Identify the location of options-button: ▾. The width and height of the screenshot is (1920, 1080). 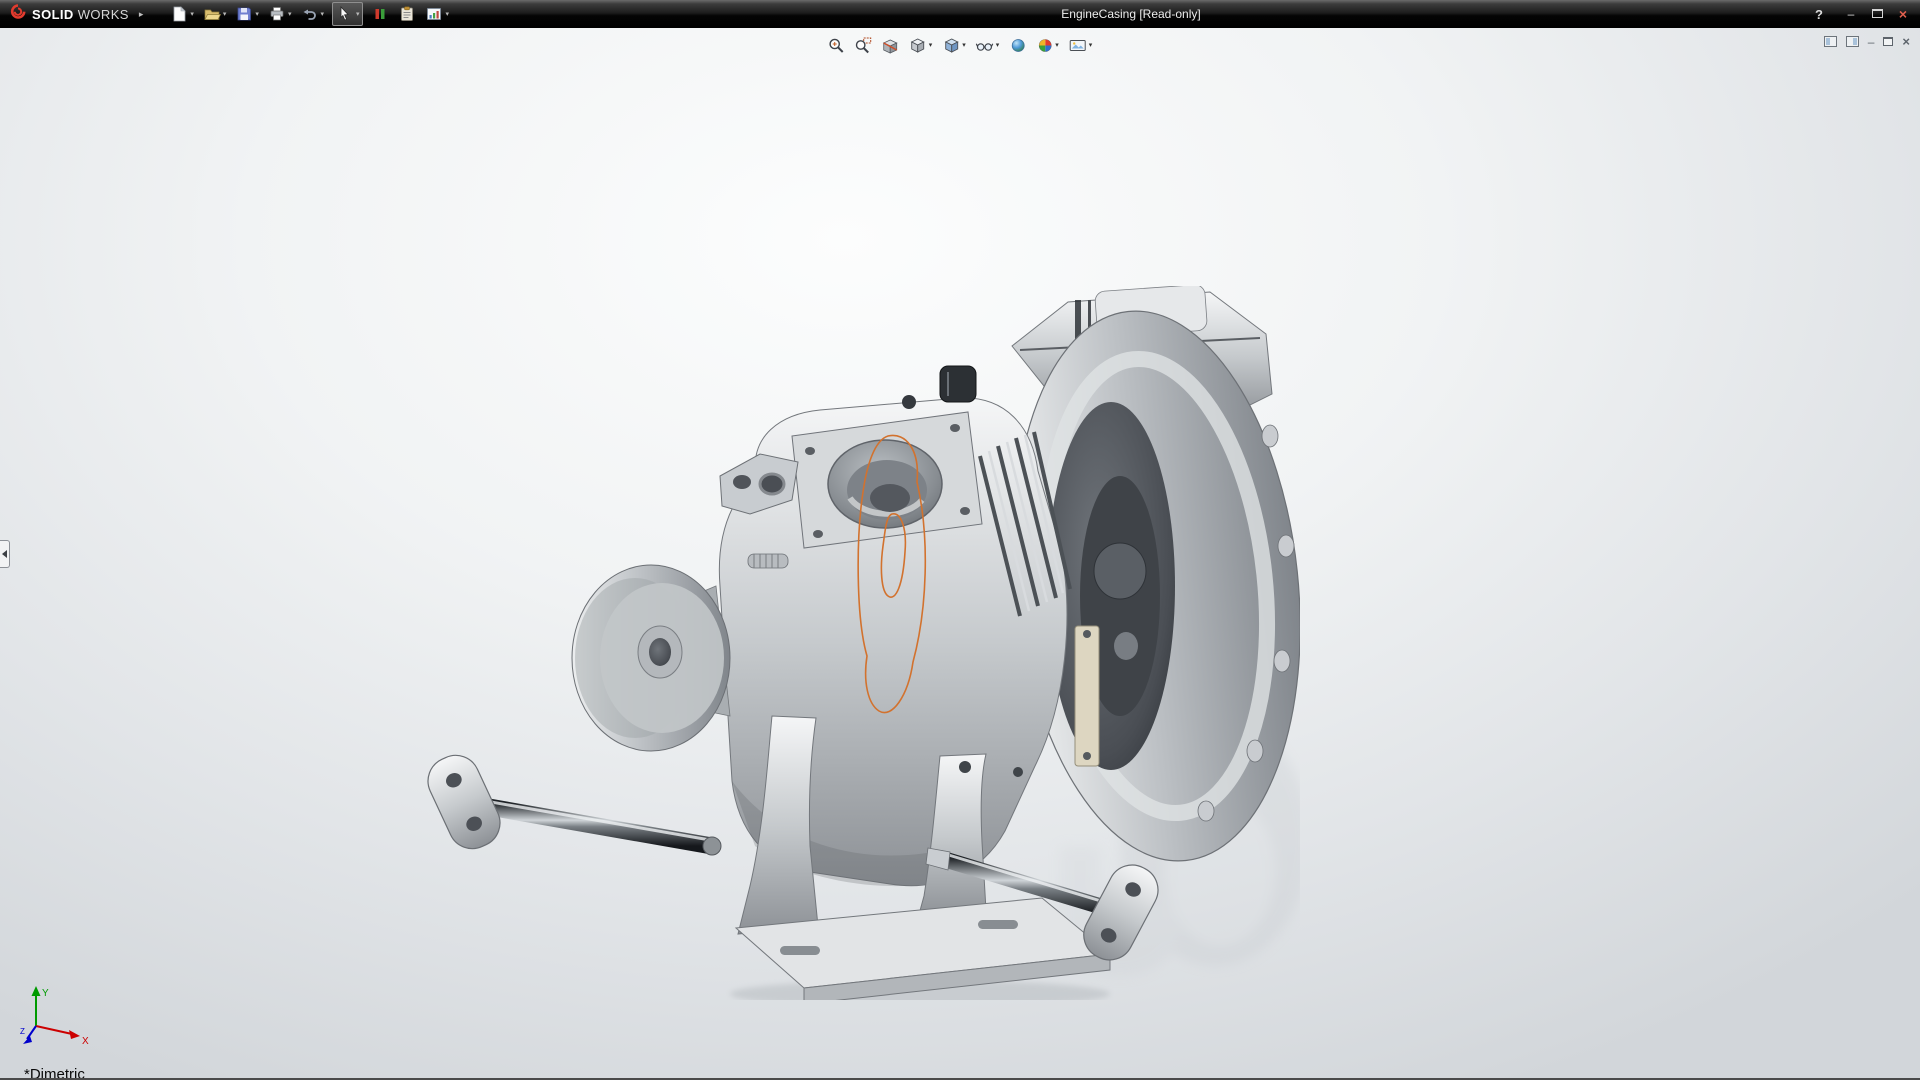
(437, 14).